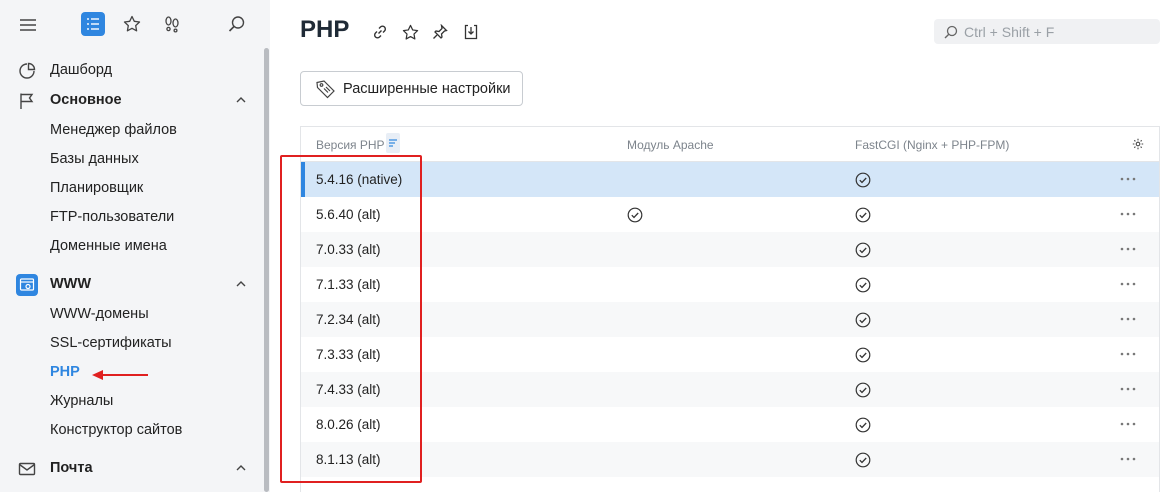 This screenshot has width=1172, height=492. I want to click on column-header-version: Версия PHP, so click(350, 145).